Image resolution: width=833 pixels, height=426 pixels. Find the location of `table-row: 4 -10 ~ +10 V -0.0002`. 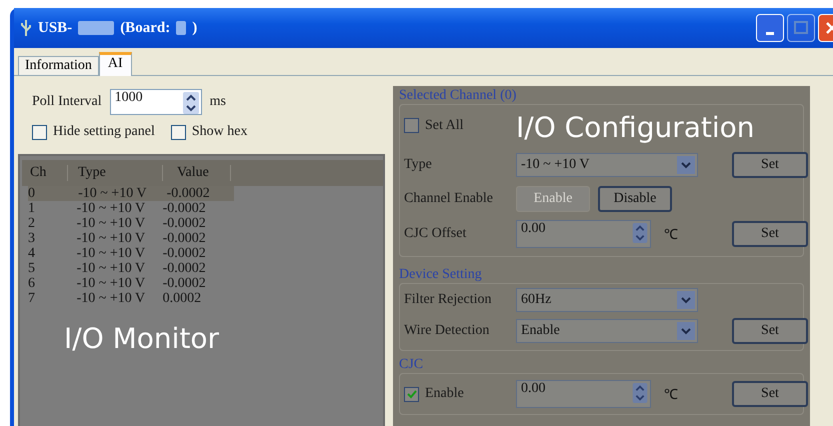

table-row: 4 -10 ~ +10 V -0.0002 is located at coordinates (125, 253).